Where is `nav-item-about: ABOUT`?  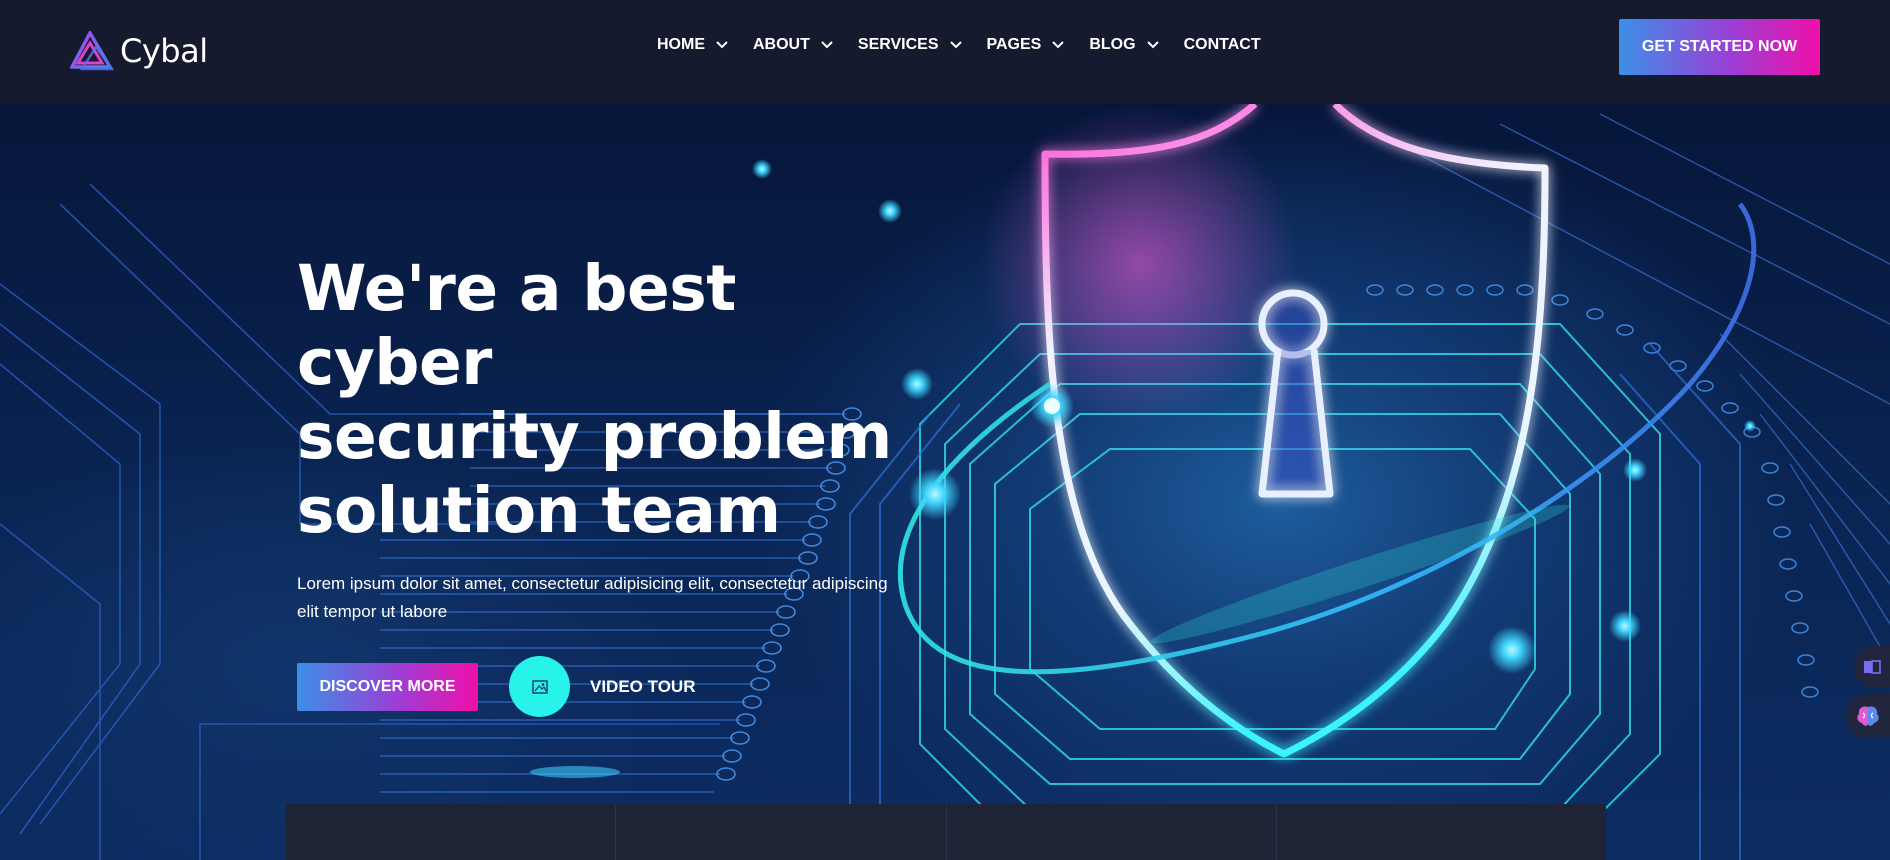
nav-item-about: ABOUT is located at coordinates (793, 45).